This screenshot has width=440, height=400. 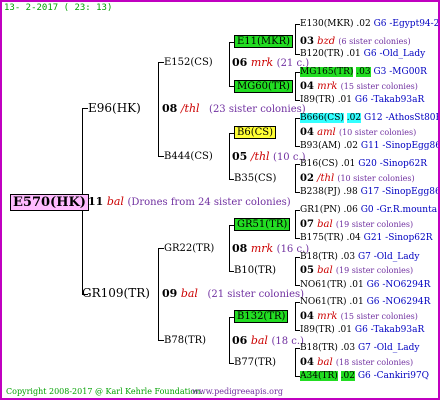 What do you see at coordinates (188, 62) in the screenshot?
I see `gen2-node: E152(CS)` at bounding box center [188, 62].